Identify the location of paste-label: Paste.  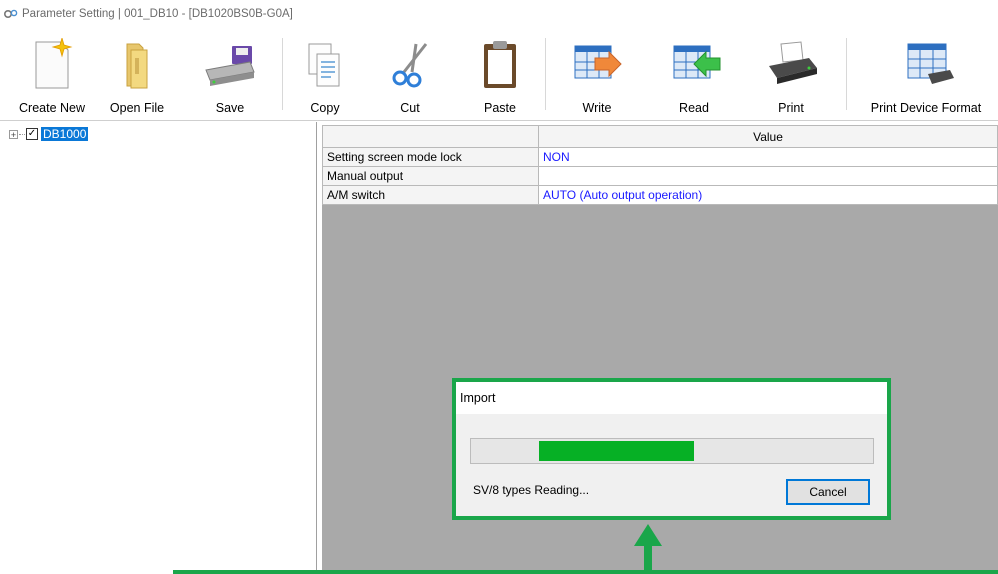
(500, 108).